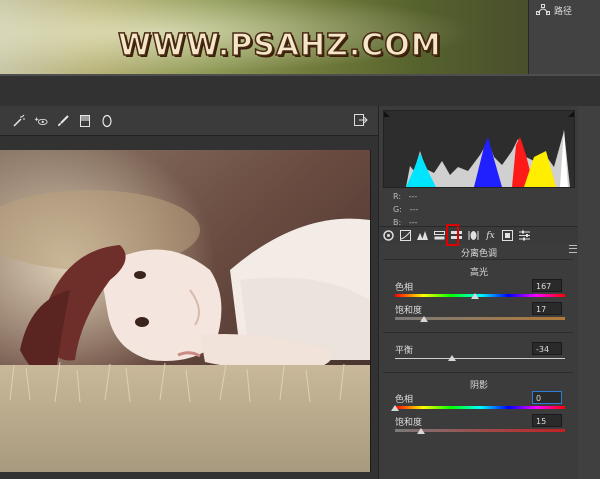 Image resolution: width=600 pixels, height=479 pixels. I want to click on paths-panel-label: 路径, so click(563, 11).